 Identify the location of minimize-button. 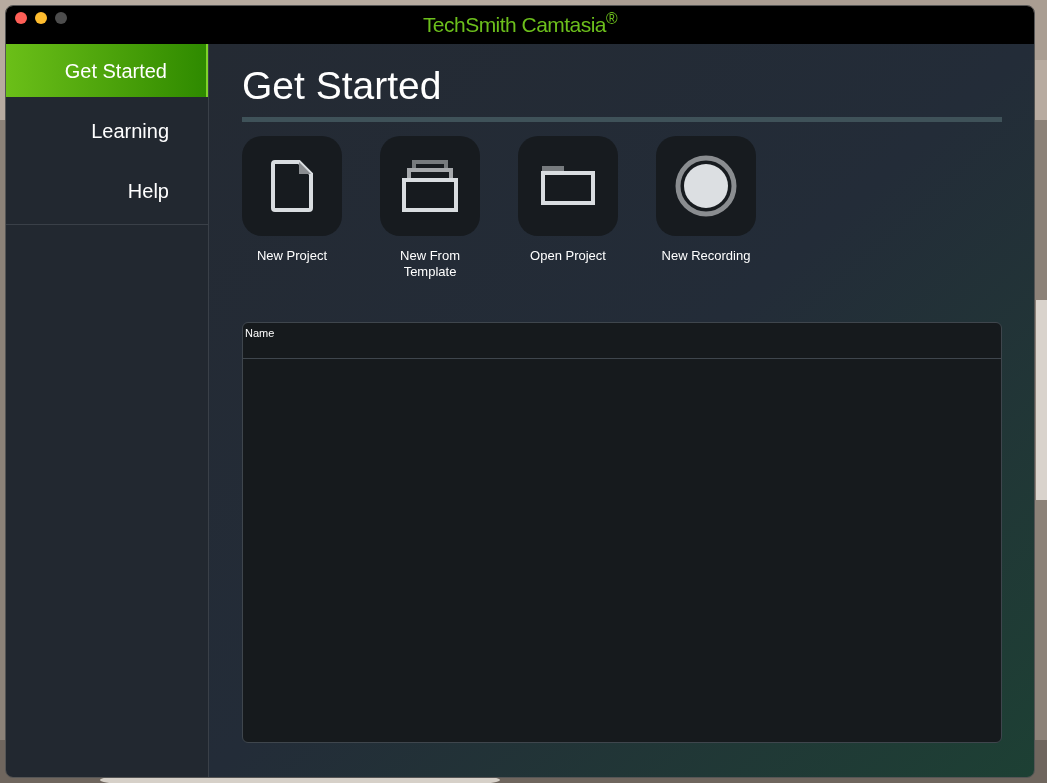
(41, 18).